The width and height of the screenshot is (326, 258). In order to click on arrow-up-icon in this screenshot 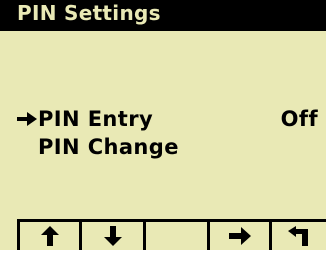, I will do `click(49, 236)`.